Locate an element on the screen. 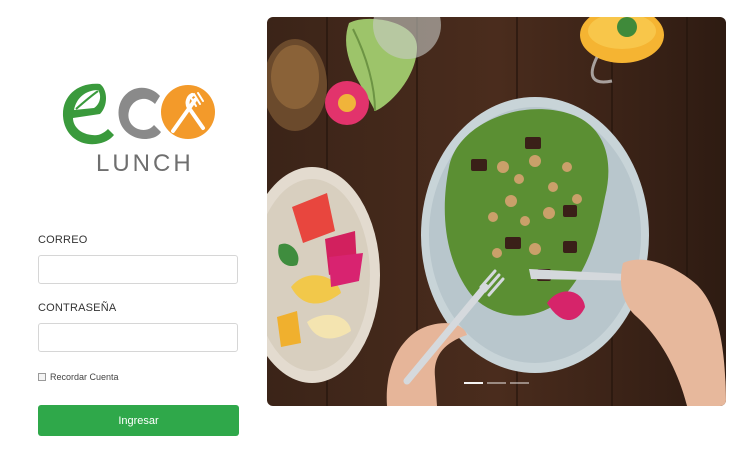 The image size is (744, 458). email-label: CORREO is located at coordinates (63, 240).